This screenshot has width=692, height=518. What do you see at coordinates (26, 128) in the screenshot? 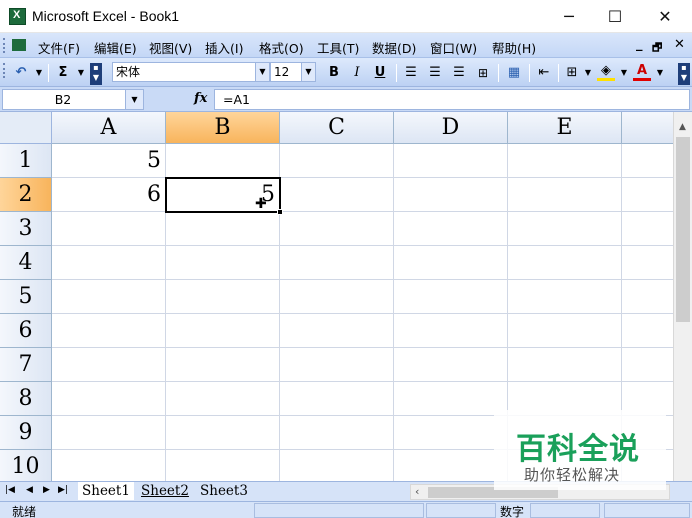
I see `select-all-corner` at bounding box center [26, 128].